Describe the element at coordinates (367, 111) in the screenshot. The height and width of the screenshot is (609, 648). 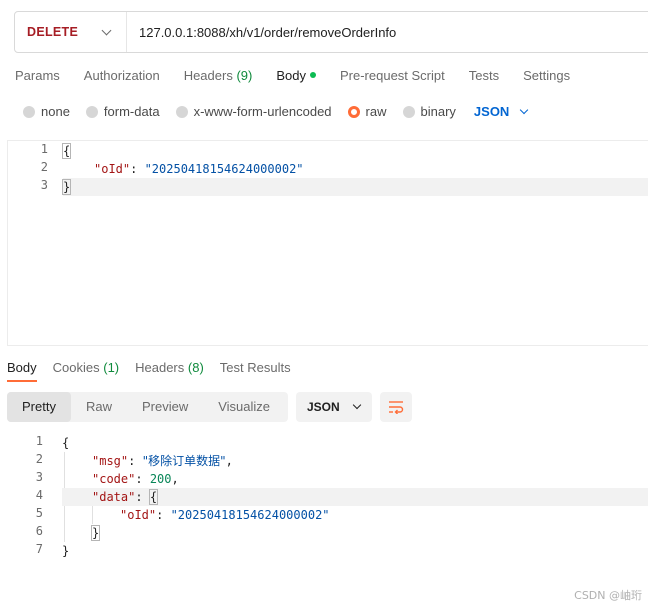
I see `radio-raw: raw` at that location.